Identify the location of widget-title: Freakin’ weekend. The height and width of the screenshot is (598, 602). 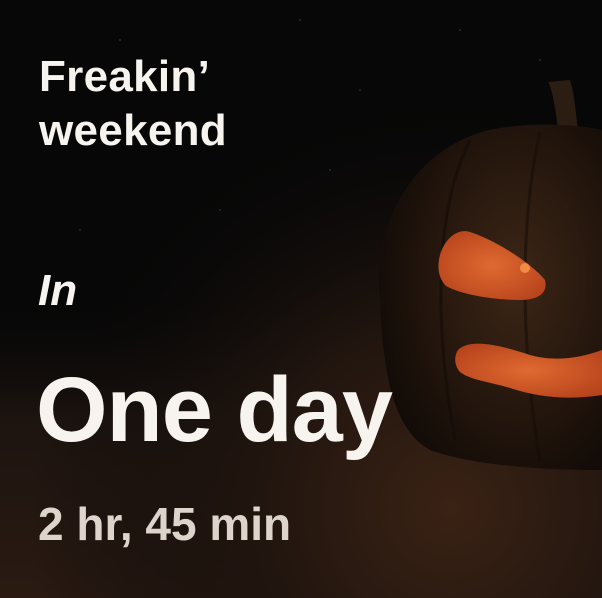
(133, 104).